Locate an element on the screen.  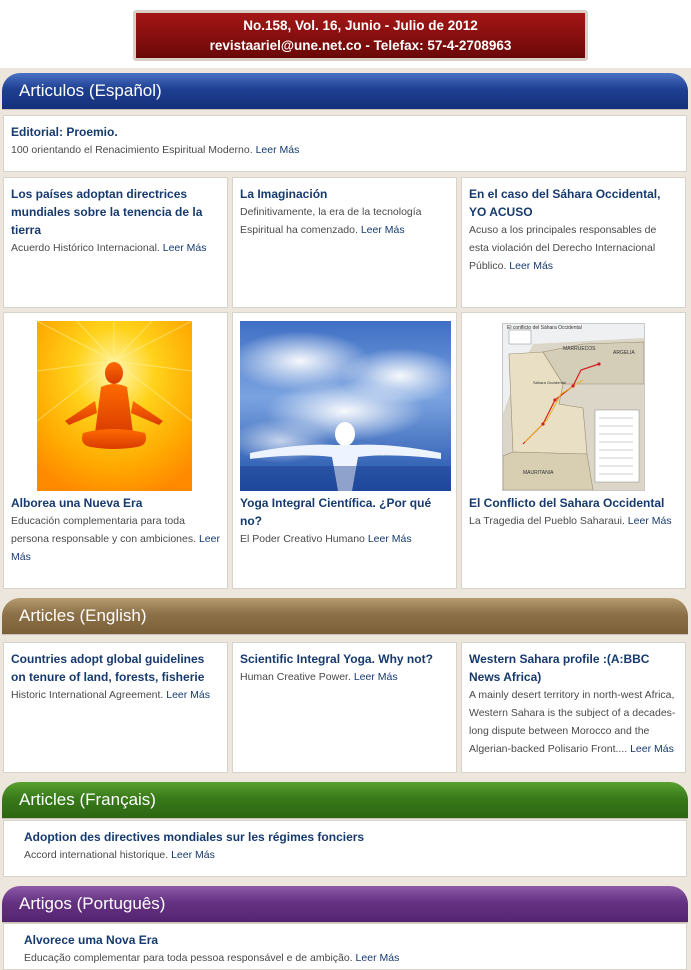
section-title: Articulos (Español) is located at coordinates (90, 90).